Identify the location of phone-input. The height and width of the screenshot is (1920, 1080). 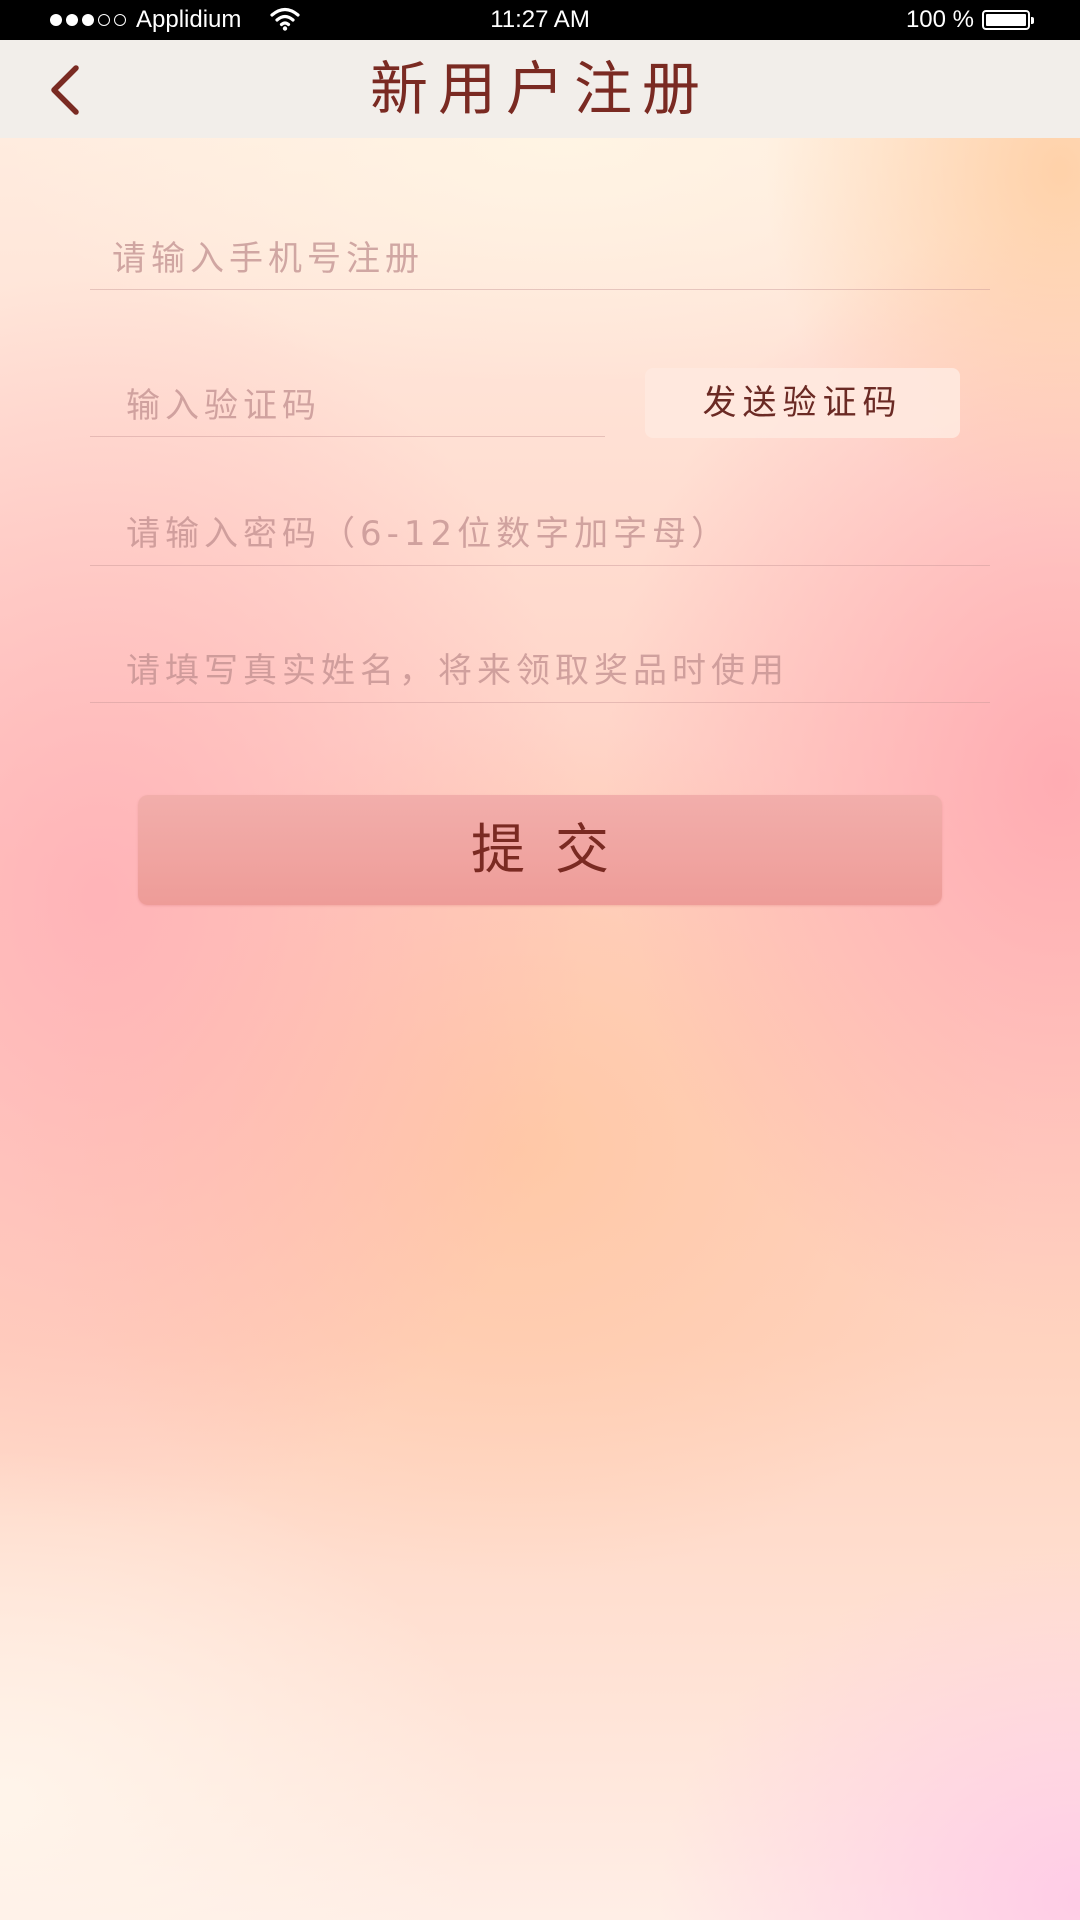
(540, 258).